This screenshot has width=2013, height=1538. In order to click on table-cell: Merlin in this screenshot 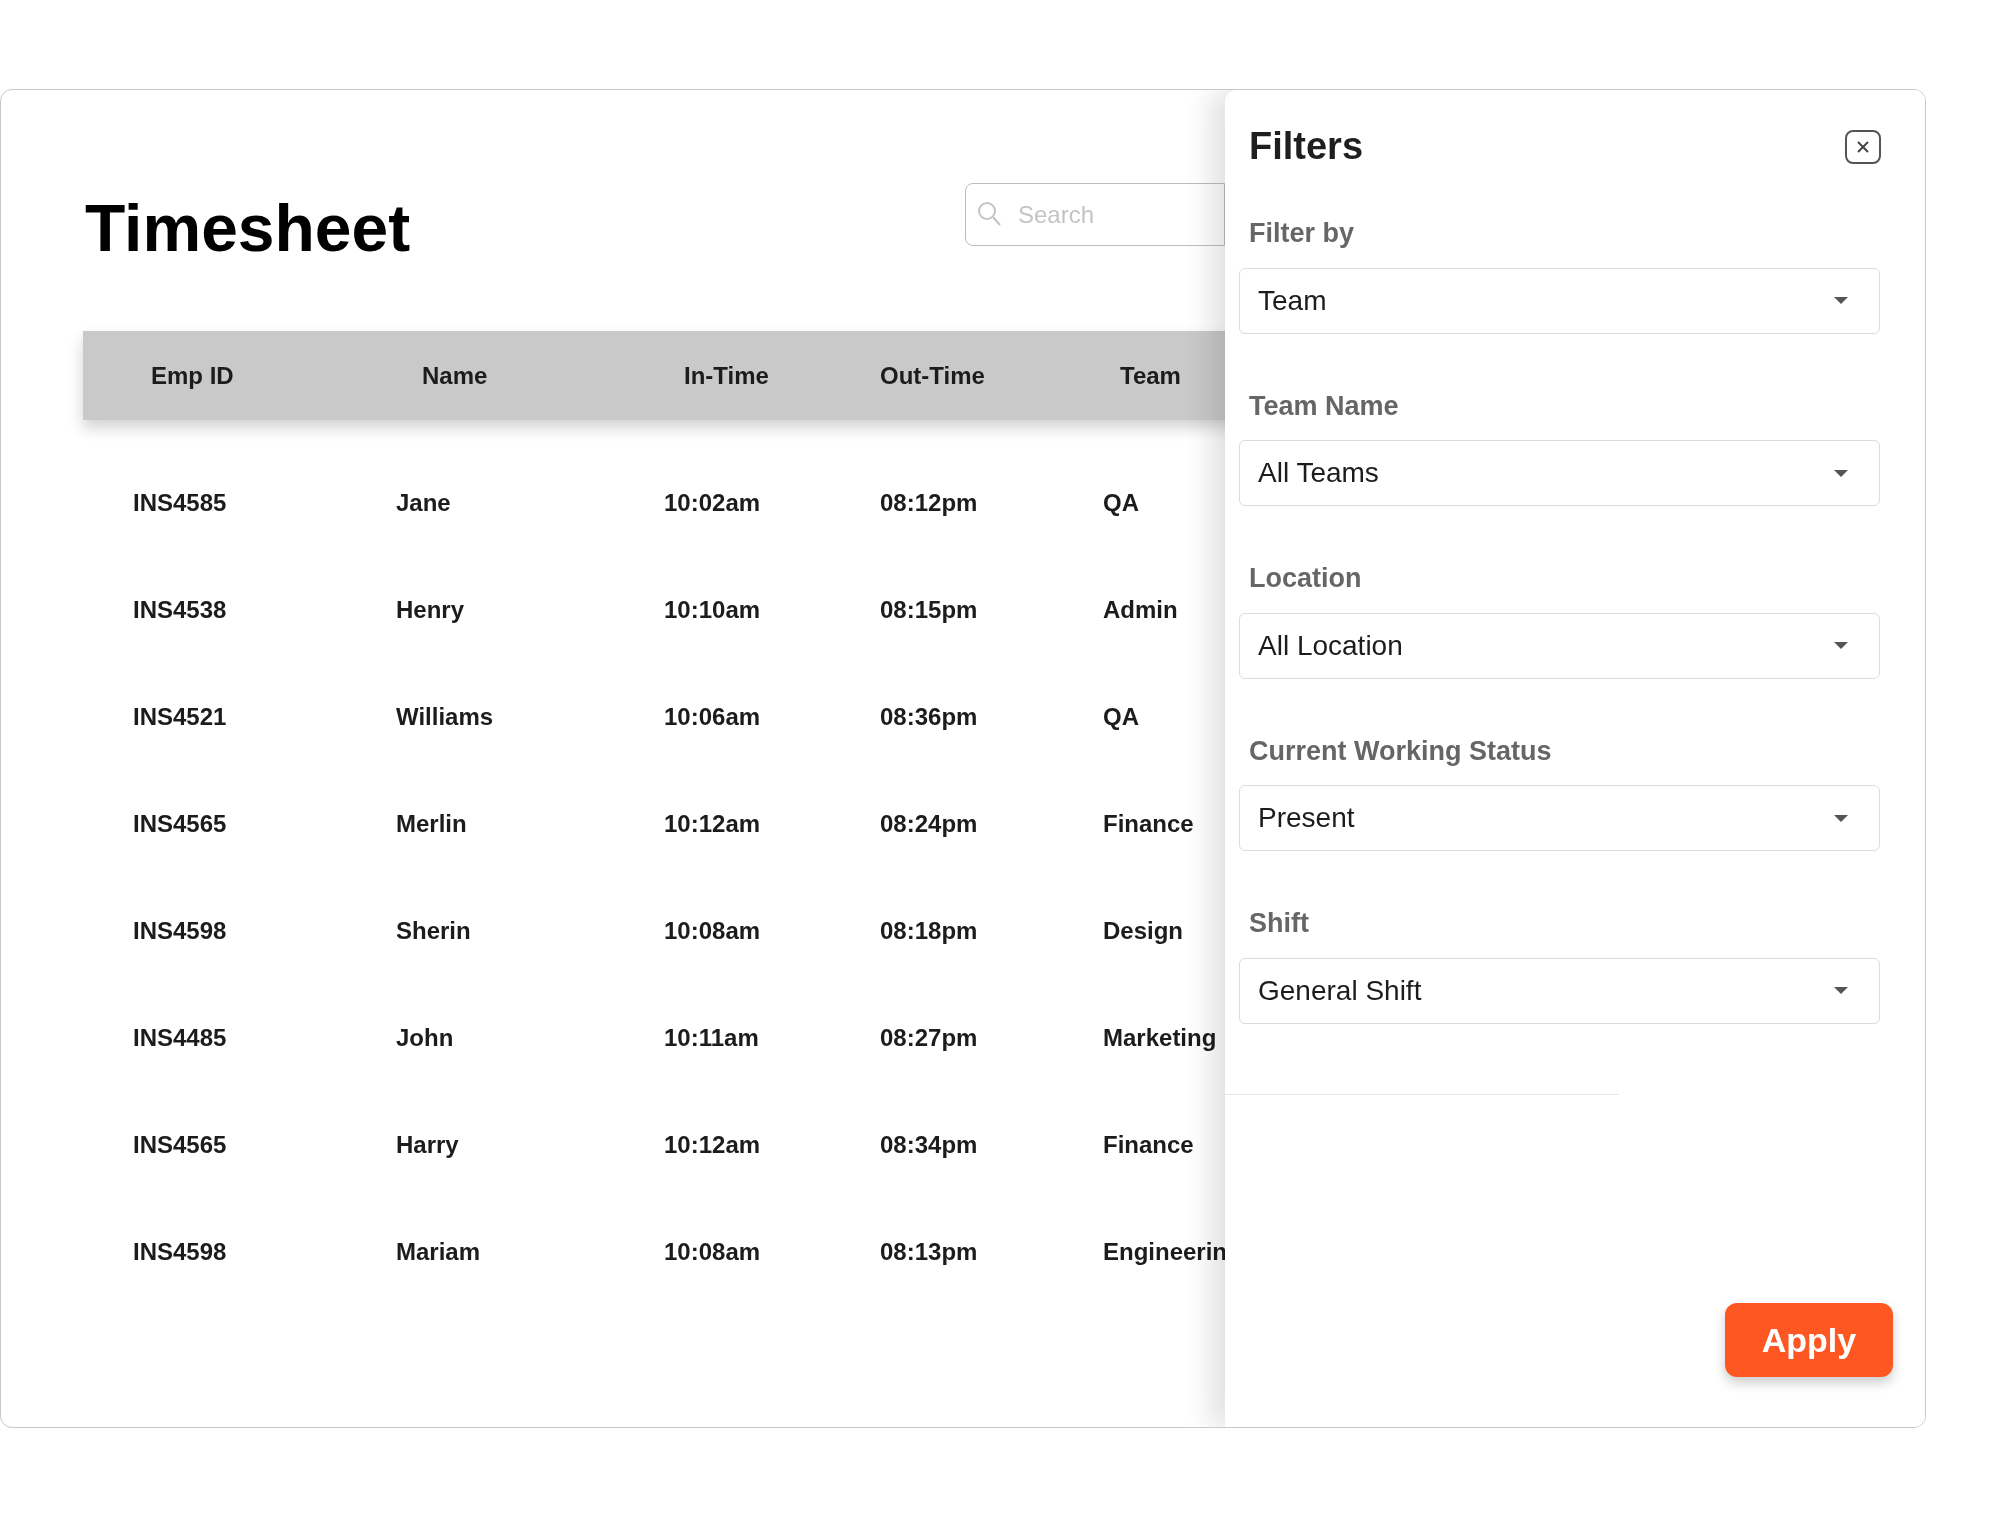, I will do `click(431, 823)`.